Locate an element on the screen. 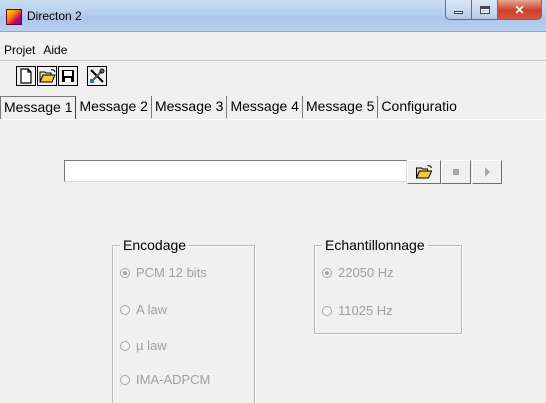  stop-icon is located at coordinates (456, 172).